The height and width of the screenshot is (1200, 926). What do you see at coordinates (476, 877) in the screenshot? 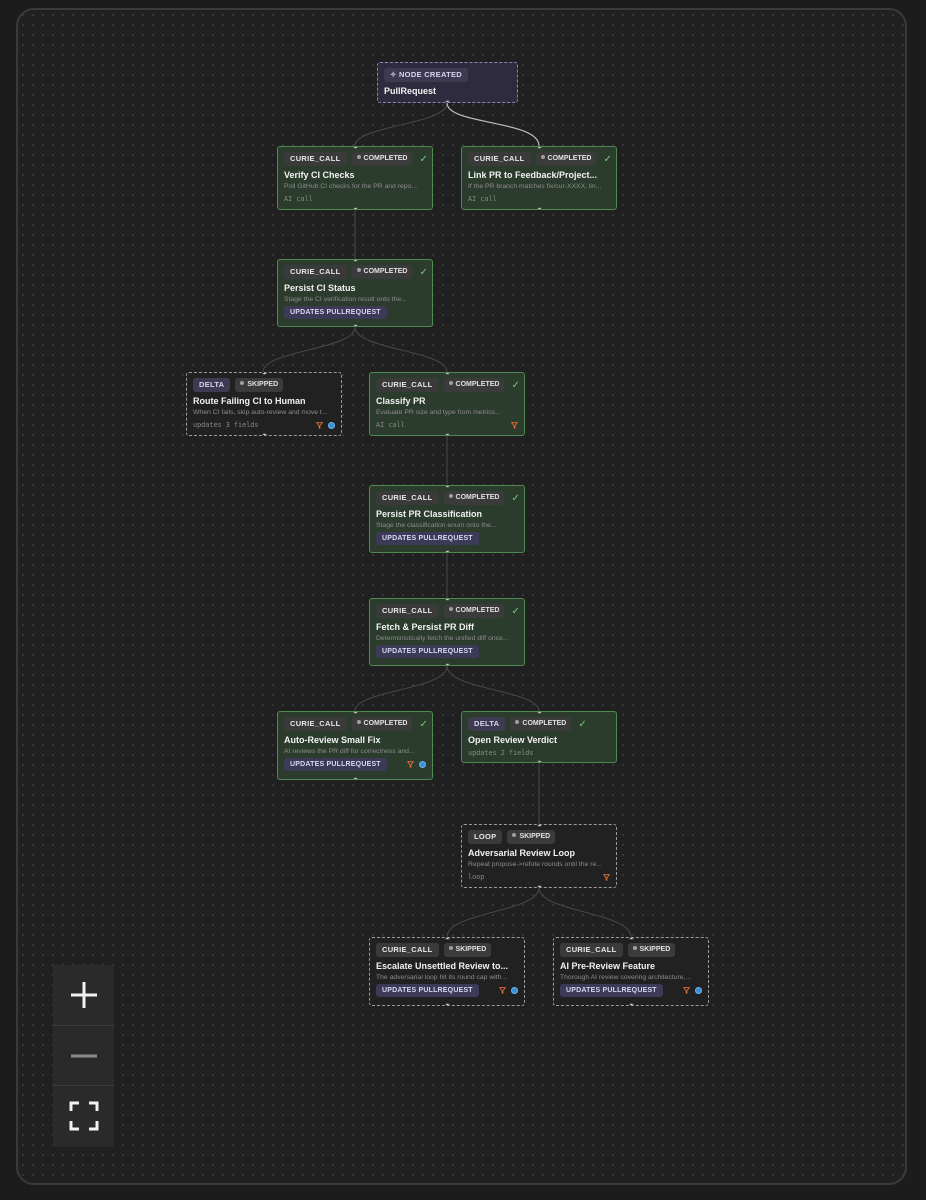
I see `node-footer: loop` at bounding box center [476, 877].